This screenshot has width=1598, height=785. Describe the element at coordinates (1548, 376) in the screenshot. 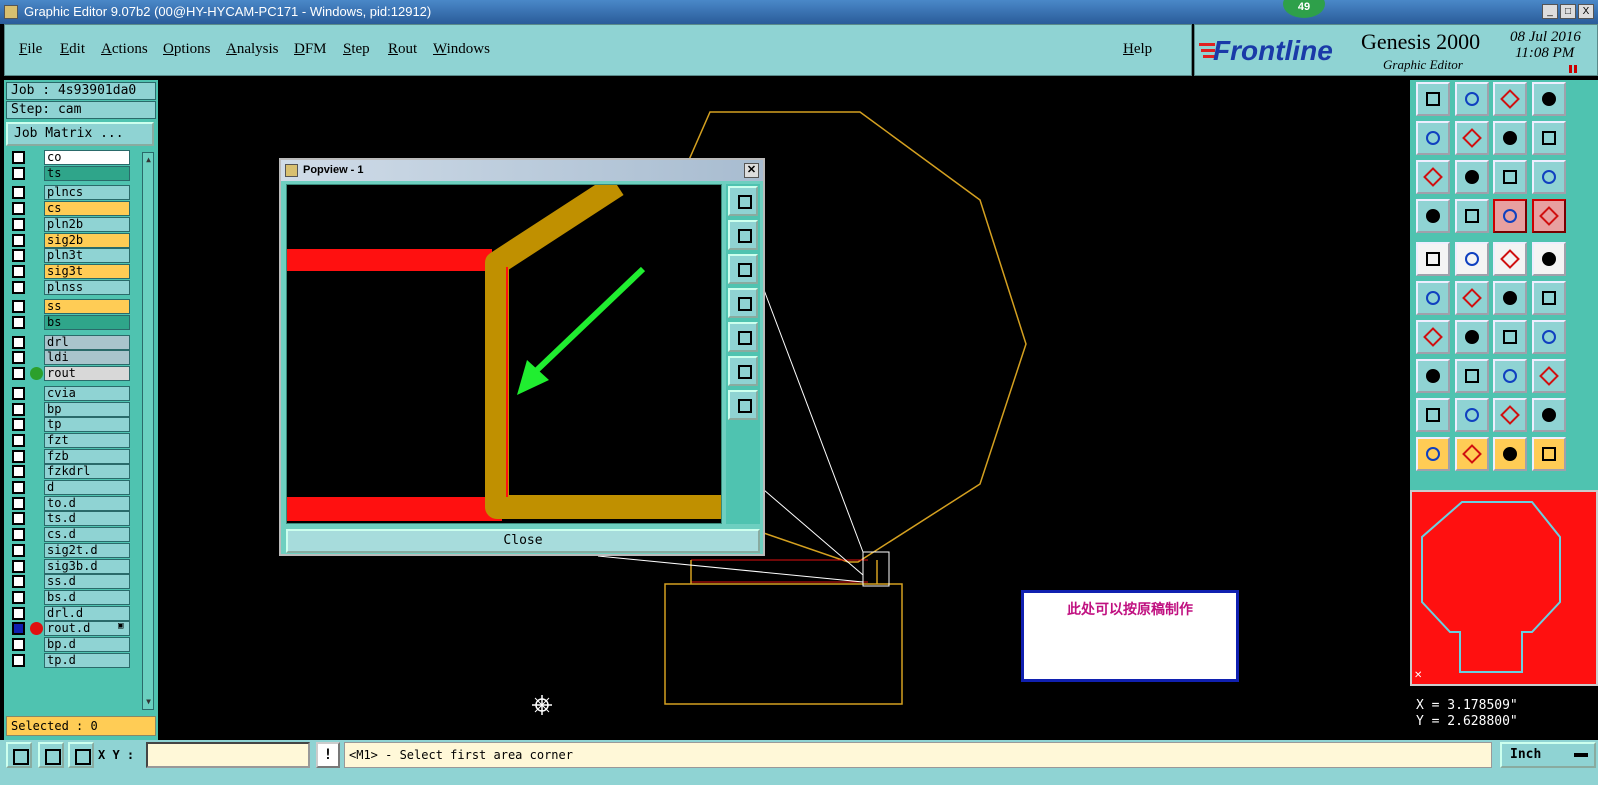

I see `tool-button-r8-c4` at that location.